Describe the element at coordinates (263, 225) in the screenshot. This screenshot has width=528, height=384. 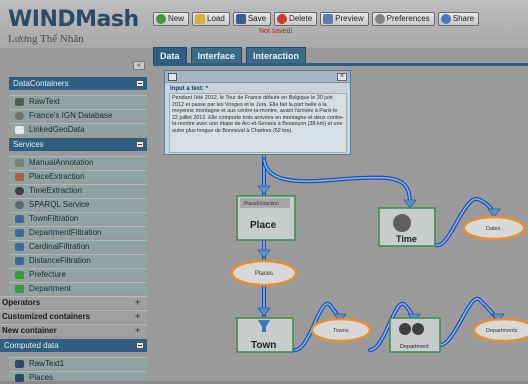
I see `node-place-label: Place` at that location.